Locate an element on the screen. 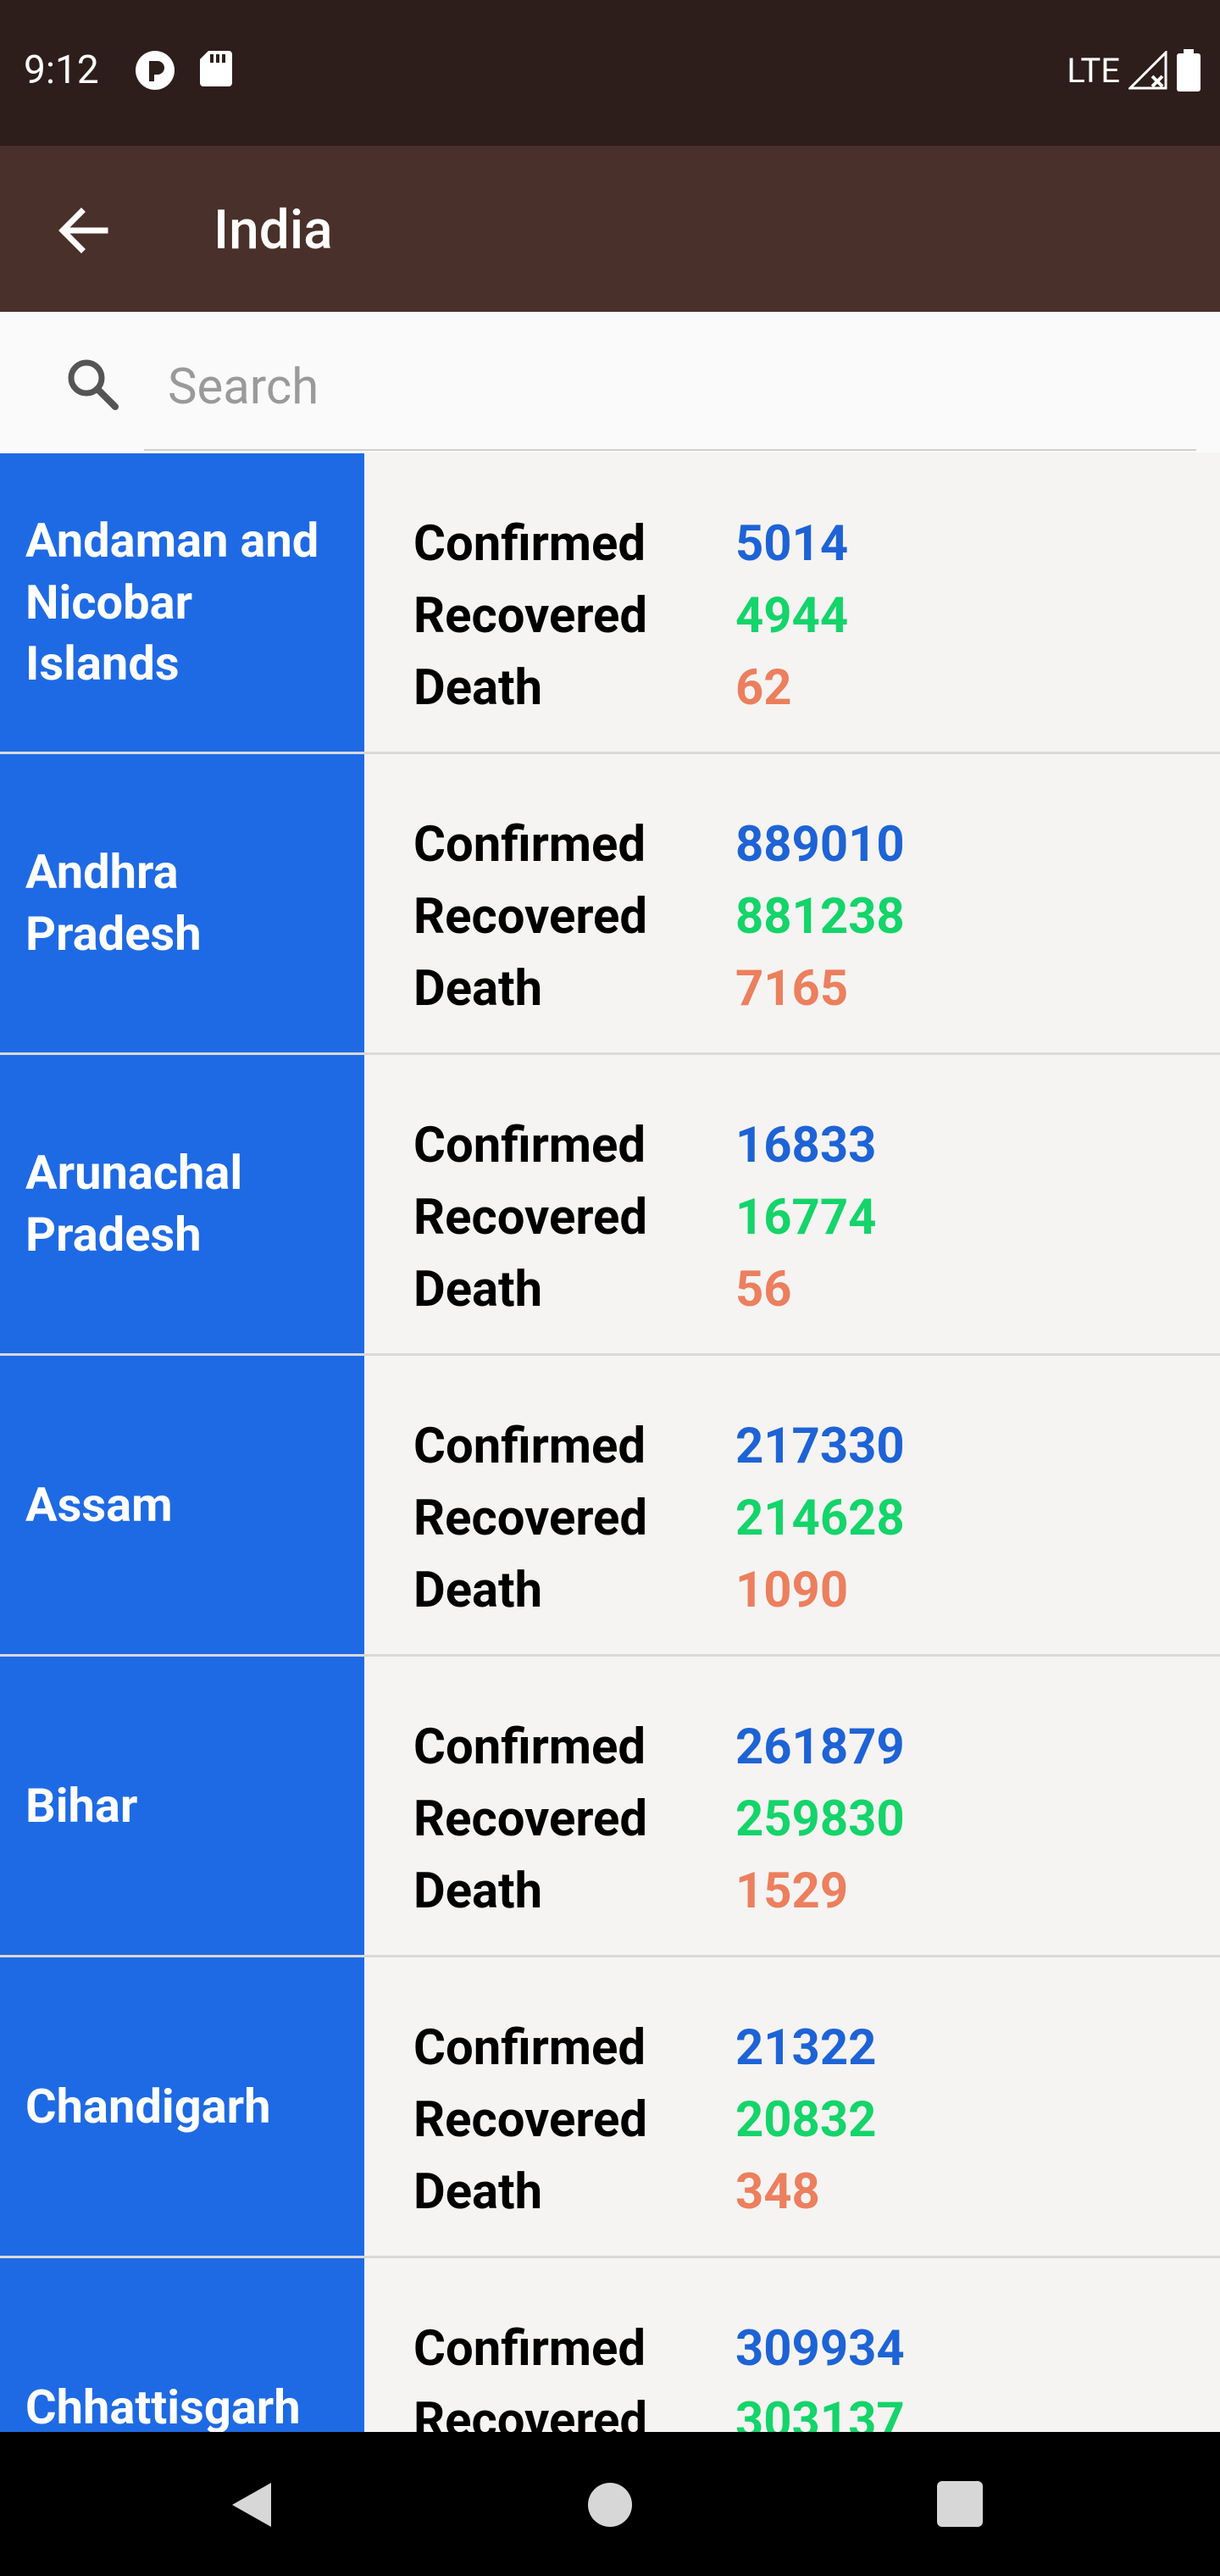 The image size is (1220, 2576). status-icons-left is located at coordinates (183, 70).